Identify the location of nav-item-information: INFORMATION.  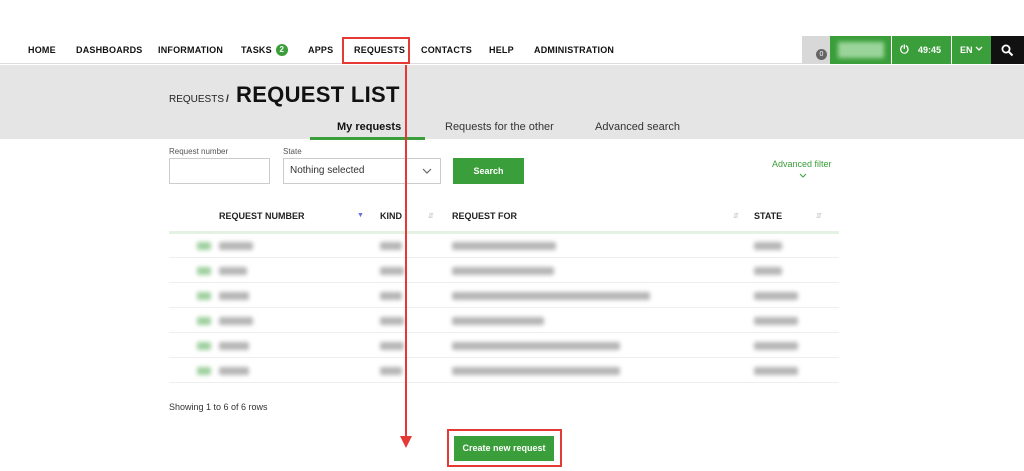
(190, 50).